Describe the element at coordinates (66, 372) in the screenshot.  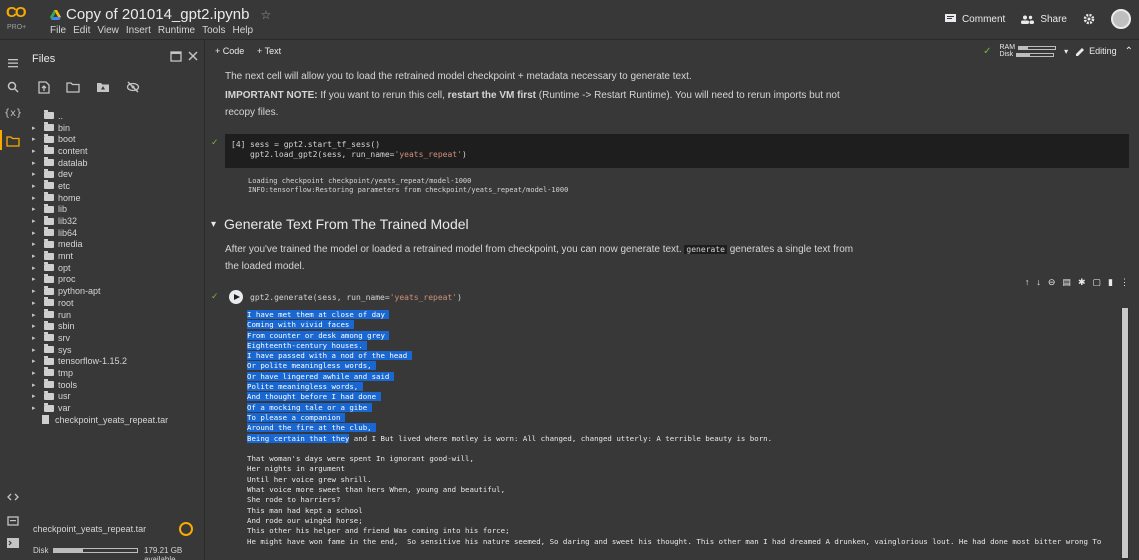
I see `tree-item-label: tmp` at that location.